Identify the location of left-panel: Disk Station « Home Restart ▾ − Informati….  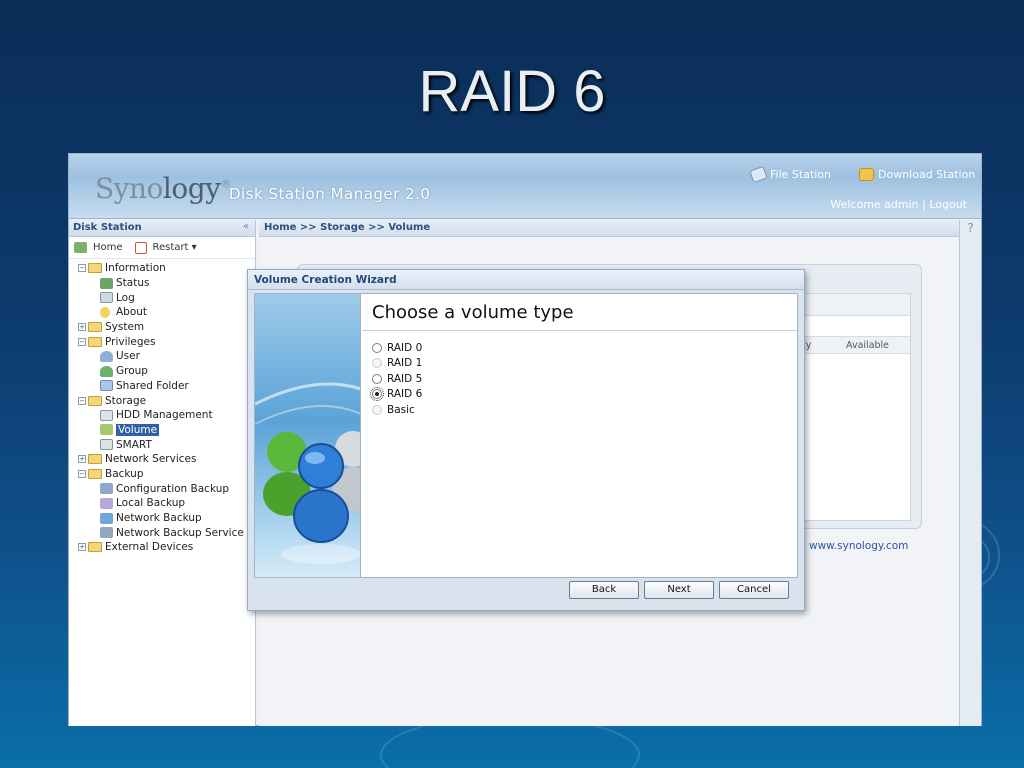
(162, 473).